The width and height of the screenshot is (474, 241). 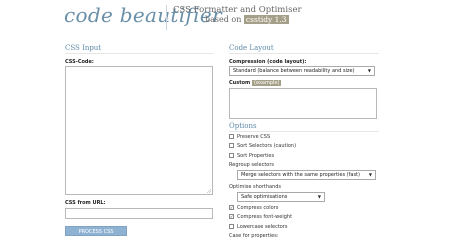 I want to click on process-css-button: PROCESS CSS, so click(x=96, y=231).